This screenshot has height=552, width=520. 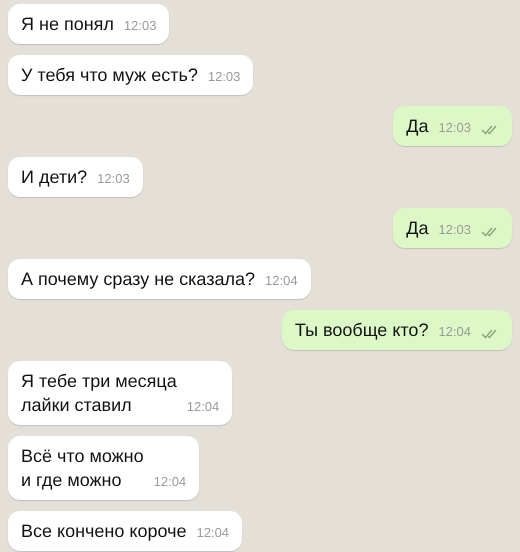 I want to click on message-text: Я не понял, so click(x=67, y=24).